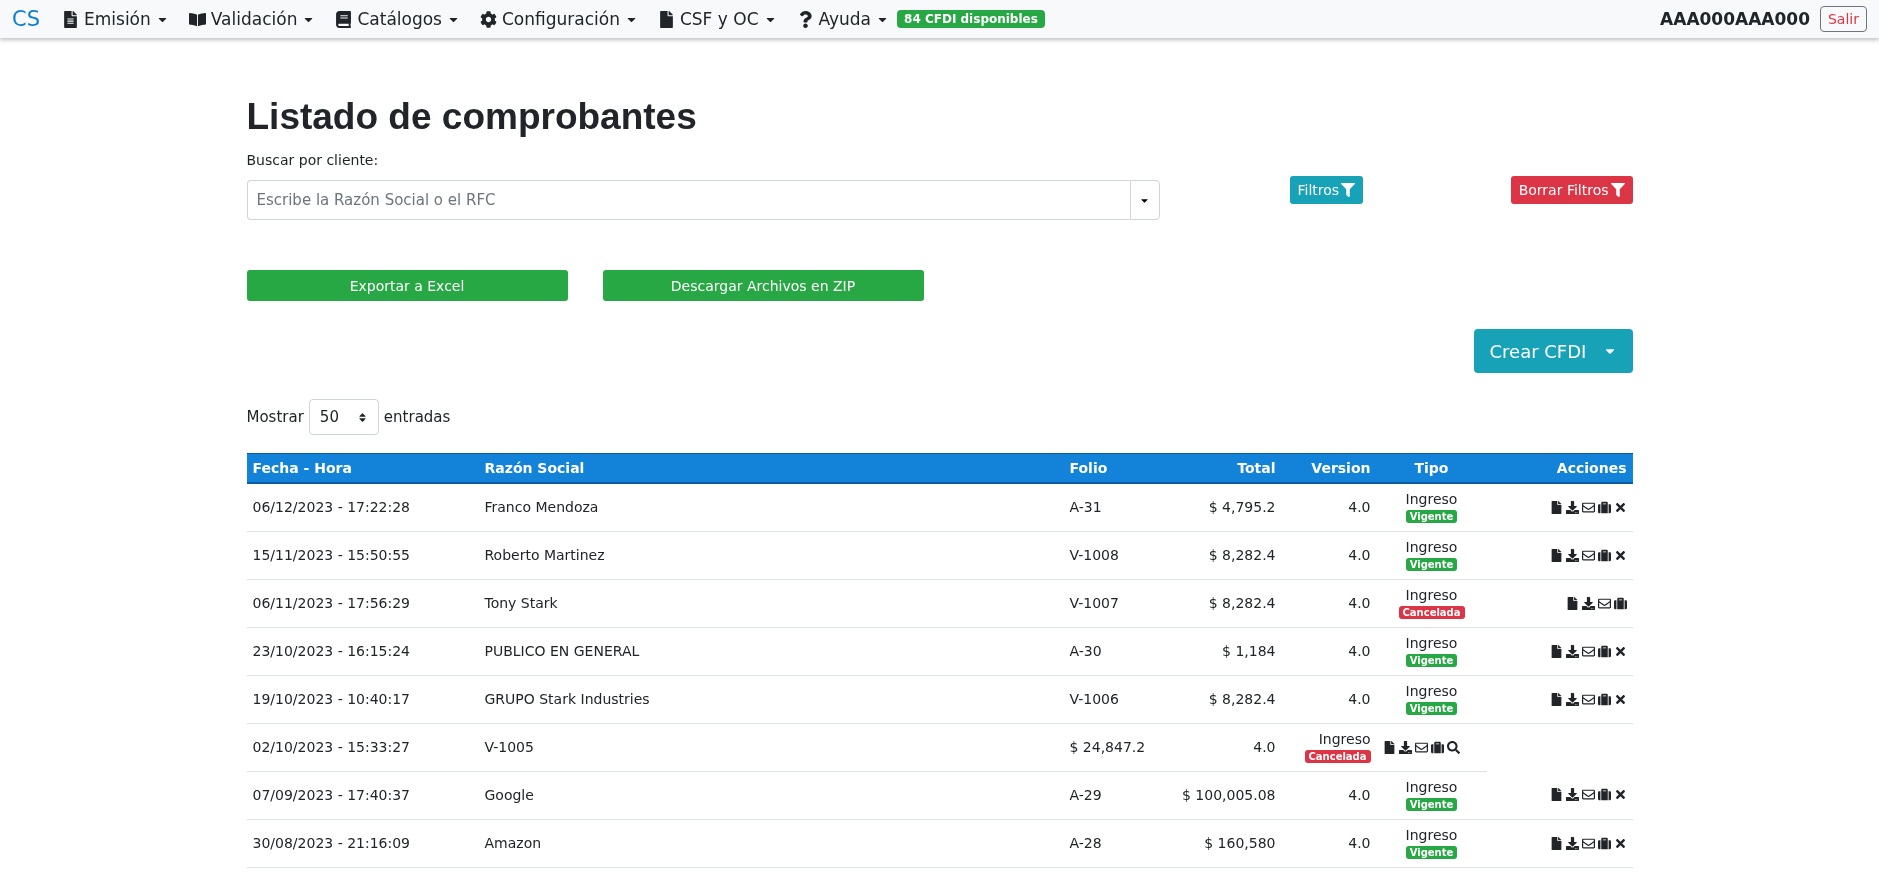 The image size is (1879, 895). Describe the element at coordinates (1329, 468) in the screenshot. I see `column-header: Version` at that location.